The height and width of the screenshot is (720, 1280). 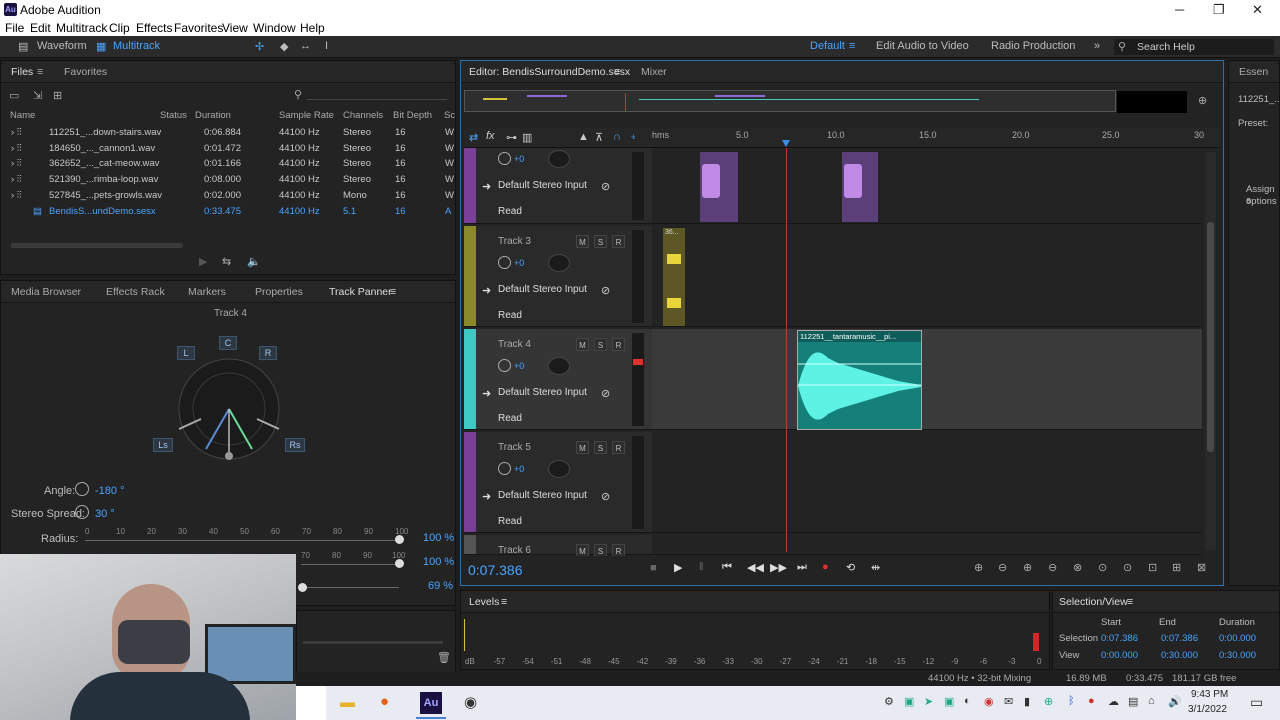 I want to click on track-msr-button: S, so click(x=600, y=447).